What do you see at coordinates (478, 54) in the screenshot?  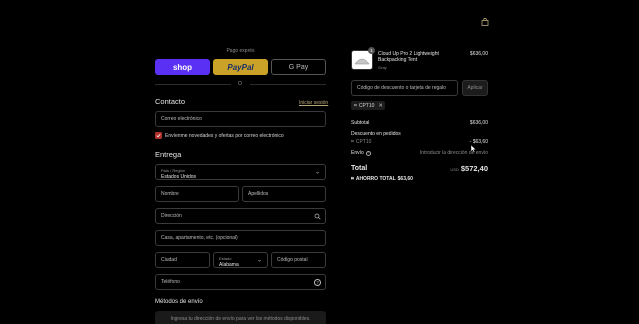 I see `product-price: $636,00` at bounding box center [478, 54].